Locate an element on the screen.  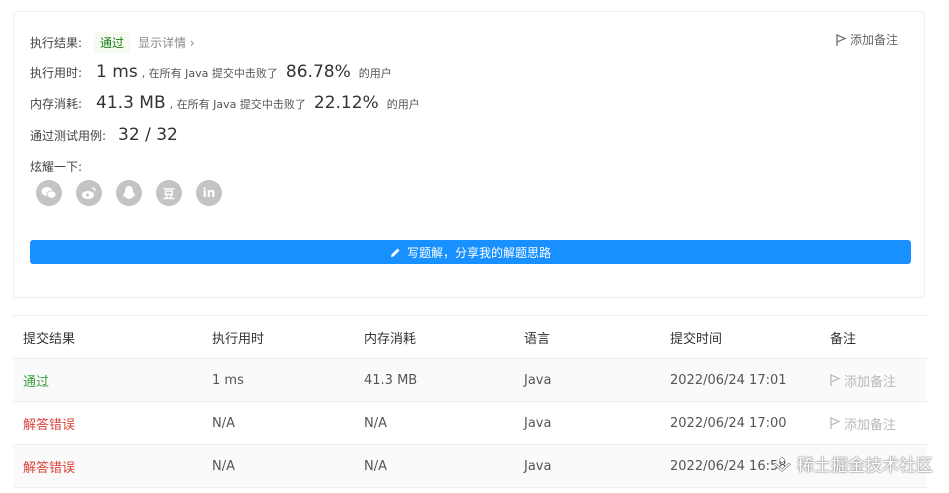
memory-label: 内存消耗: is located at coordinates (56, 104).